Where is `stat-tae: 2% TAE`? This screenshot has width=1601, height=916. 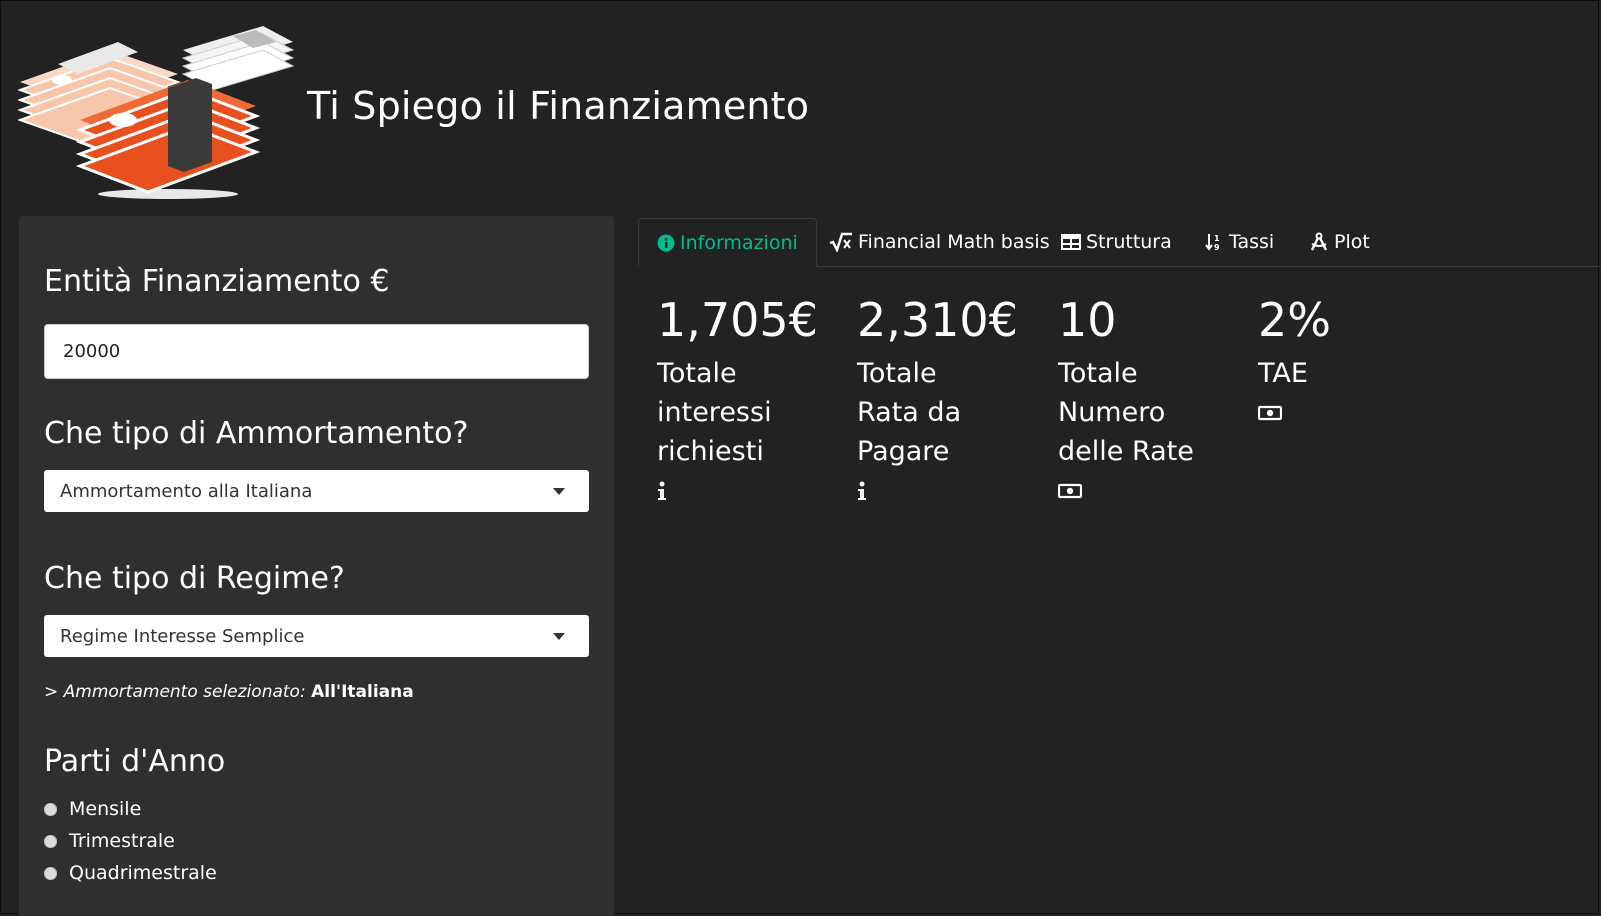 stat-tae: 2% TAE is located at coordinates (1353, 358).